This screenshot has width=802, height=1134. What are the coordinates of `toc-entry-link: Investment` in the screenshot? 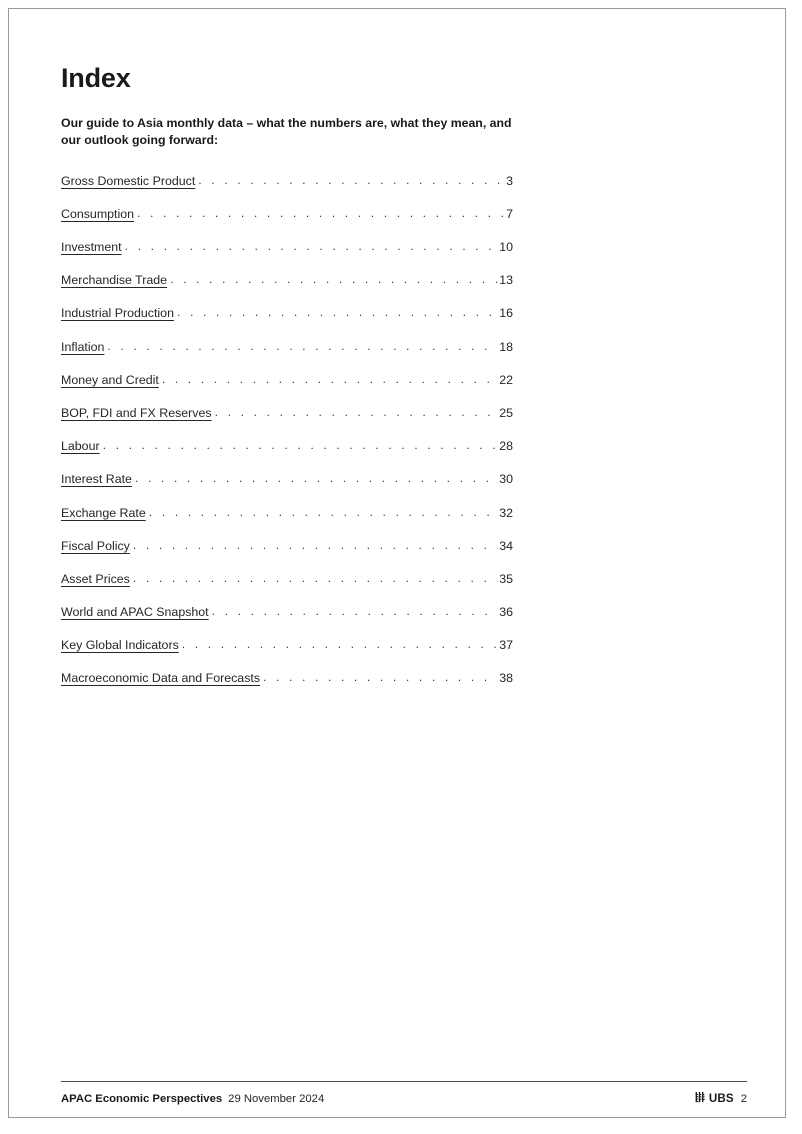 It's located at (91, 247).